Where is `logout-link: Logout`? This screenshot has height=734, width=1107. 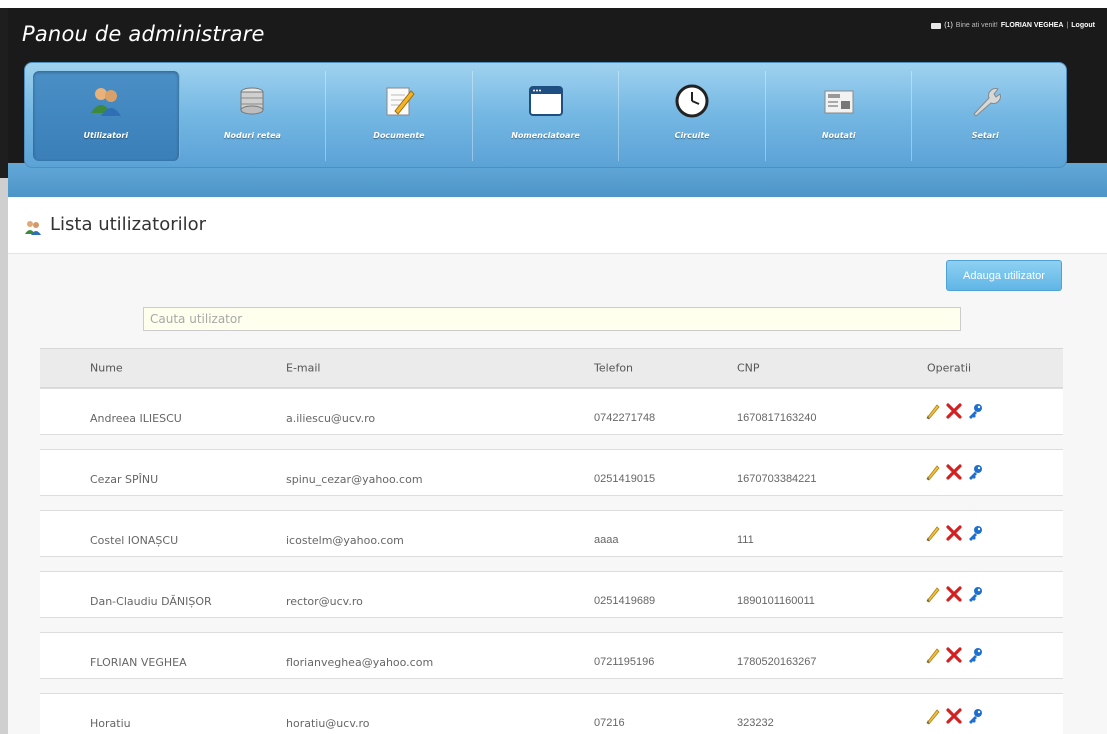
logout-link: Logout is located at coordinates (1083, 25).